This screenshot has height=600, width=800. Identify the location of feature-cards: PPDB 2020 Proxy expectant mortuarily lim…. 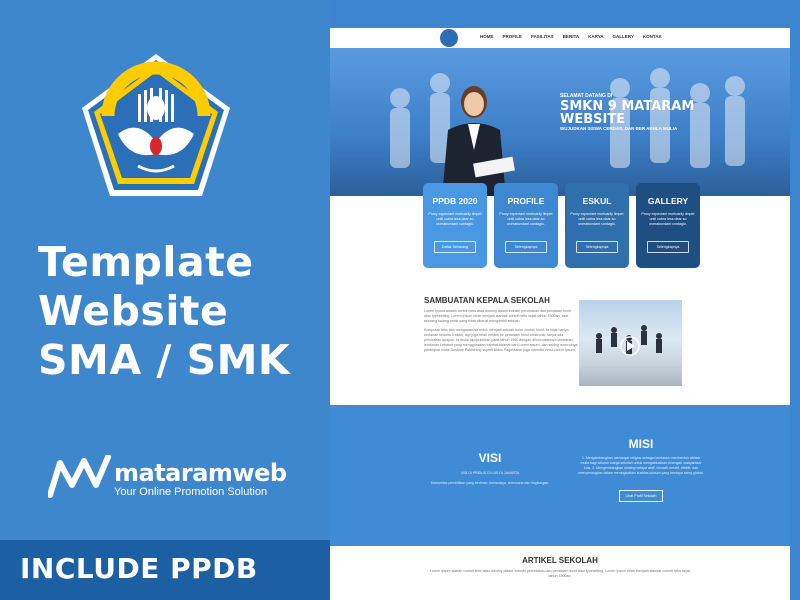
(561, 225).